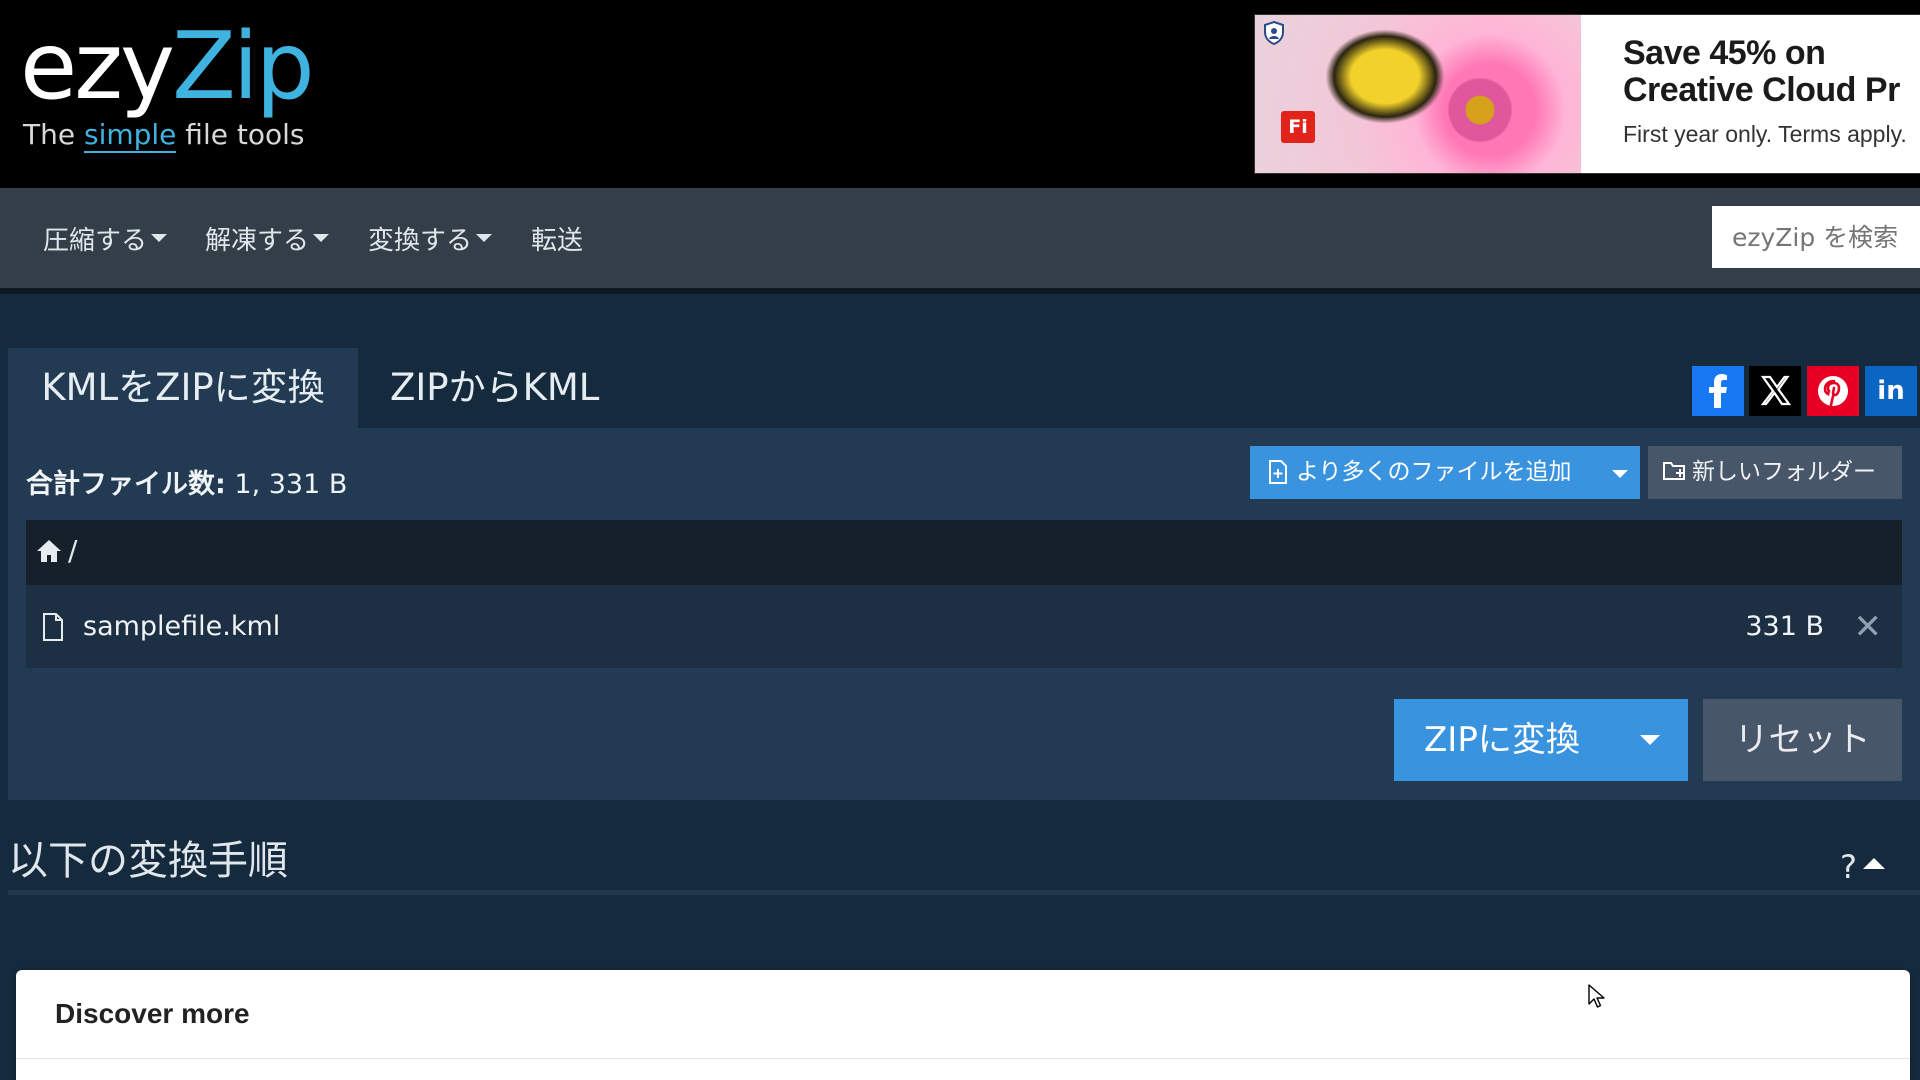  What do you see at coordinates (148, 861) in the screenshot?
I see `instructions-heading: 以下の変換手順` at bounding box center [148, 861].